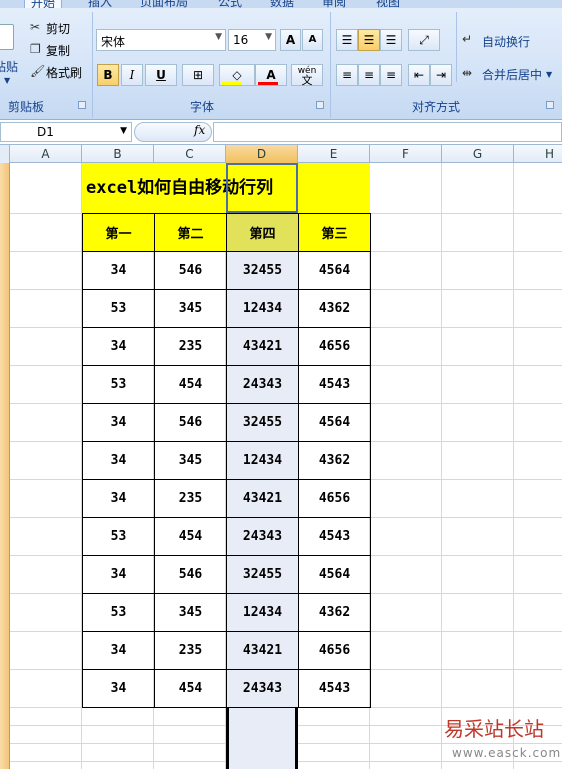 This screenshot has height=769, width=562. I want to click on tab-home: 开始, so click(43, 4).